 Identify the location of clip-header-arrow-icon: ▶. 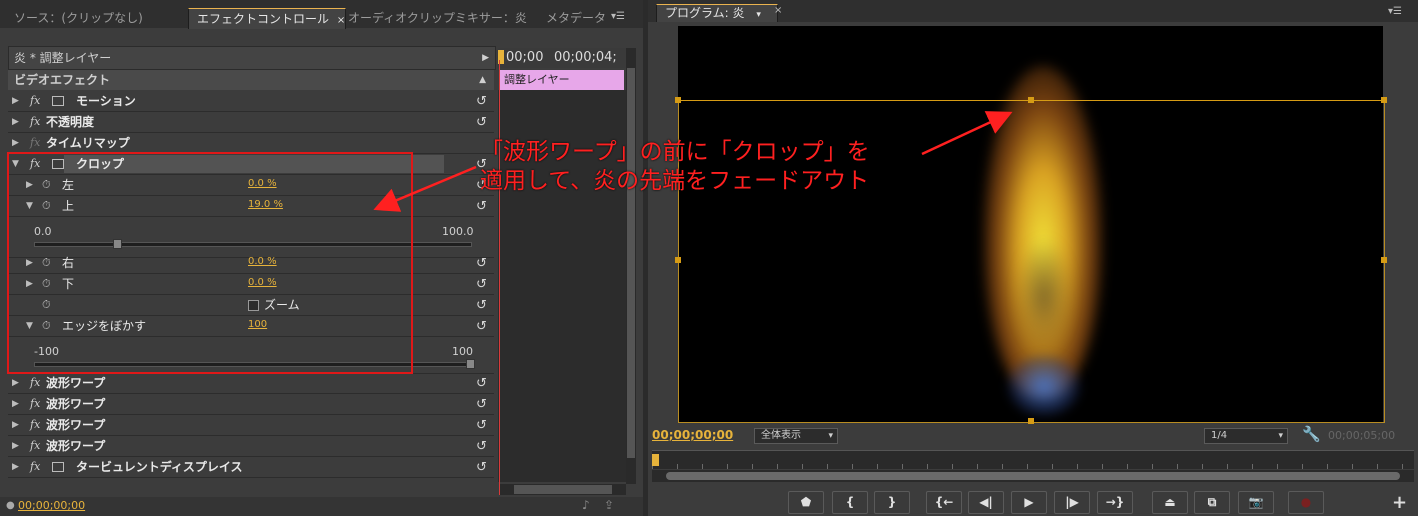
(485, 58).